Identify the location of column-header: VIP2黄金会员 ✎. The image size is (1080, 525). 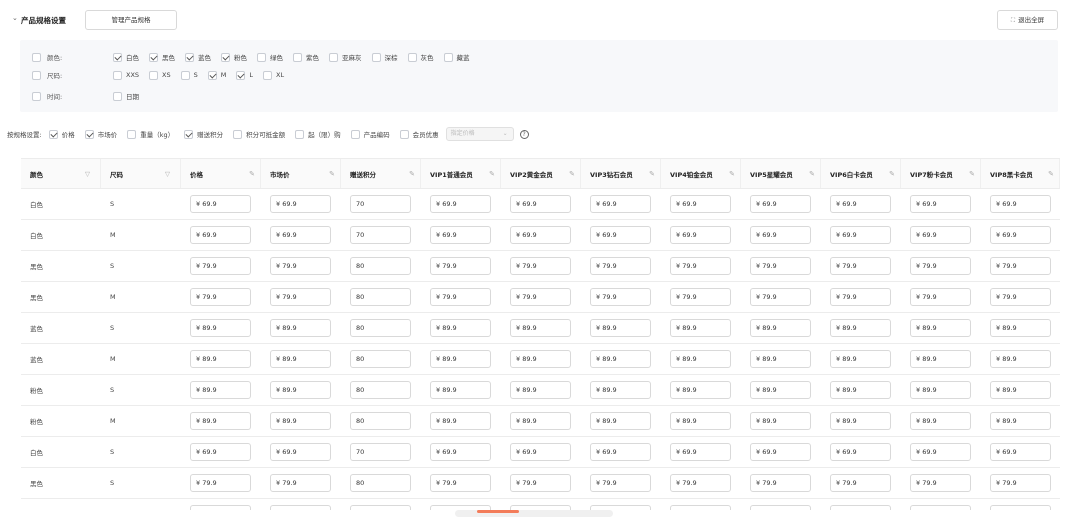
(541, 173).